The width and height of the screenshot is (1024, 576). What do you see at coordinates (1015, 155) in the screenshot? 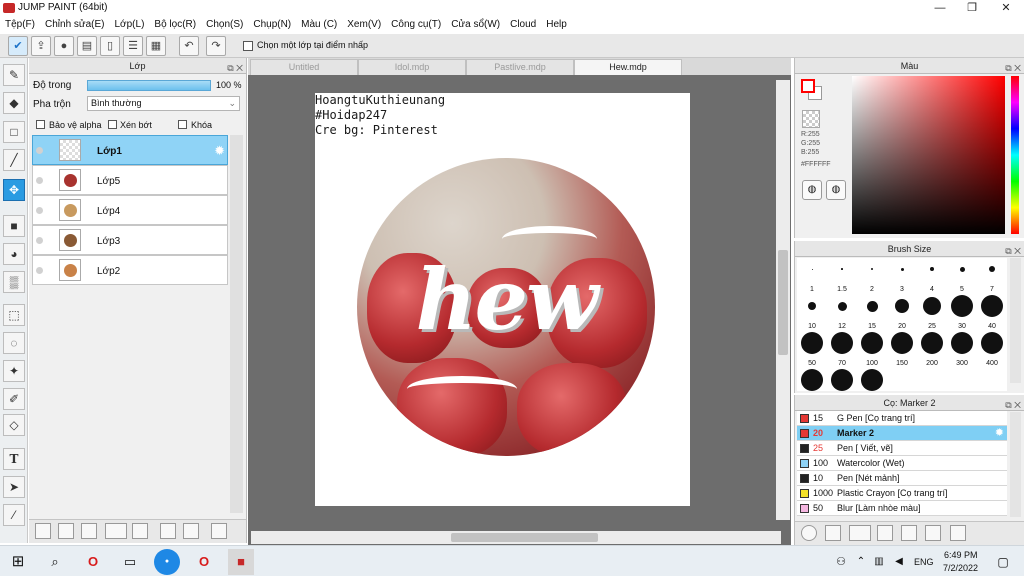
I see `hue-slider` at bounding box center [1015, 155].